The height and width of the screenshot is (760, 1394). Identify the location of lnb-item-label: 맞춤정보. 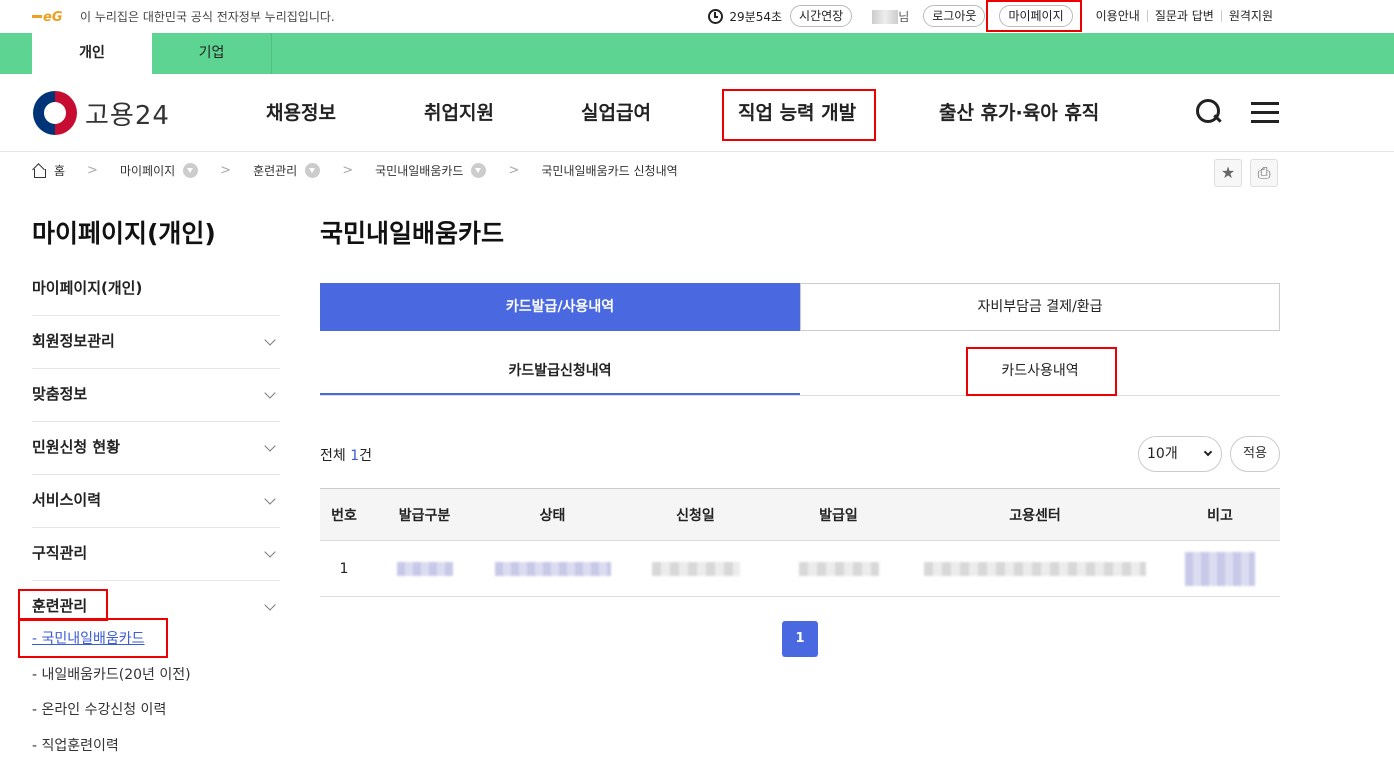
(60, 394).